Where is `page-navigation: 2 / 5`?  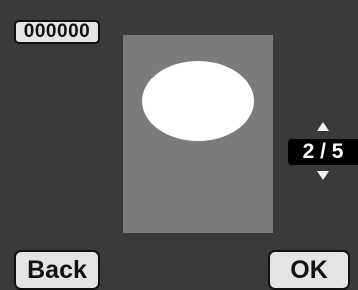 page-navigation: 2 / 5 is located at coordinates (323, 150).